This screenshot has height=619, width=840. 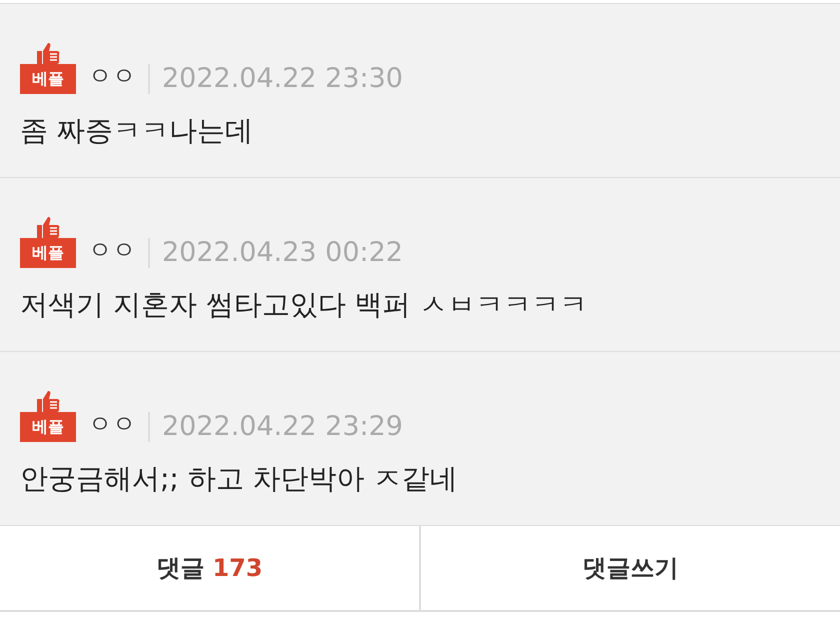 I want to click on comment-text: 저색기 지혼자 썸타고있다 백퍼 ㅅㅂㅋㅋㅋㅋ, so click(x=304, y=305).